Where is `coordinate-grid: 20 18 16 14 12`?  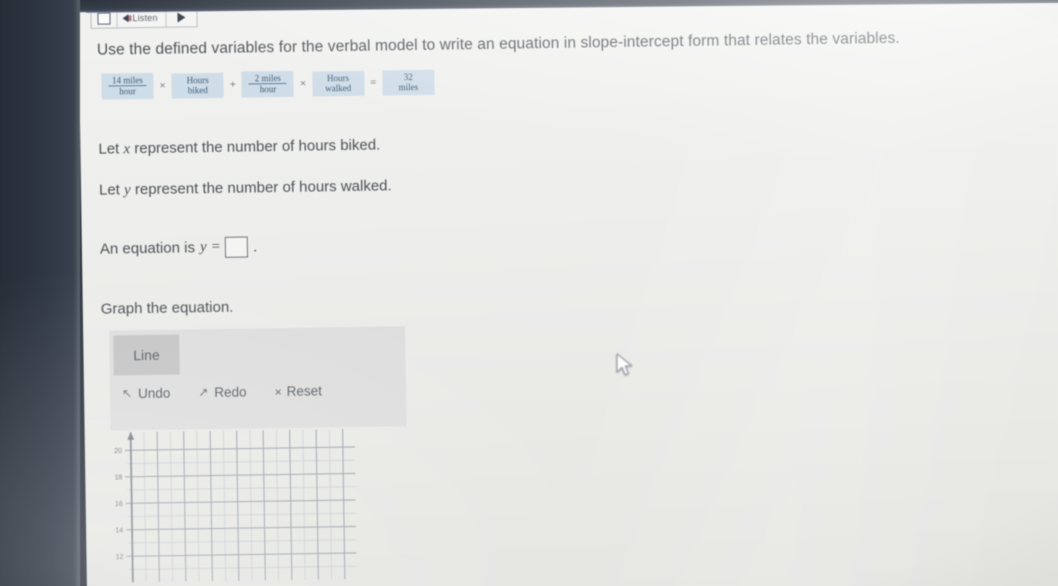 coordinate-grid: 20 18 16 14 12 is located at coordinates (234, 506).